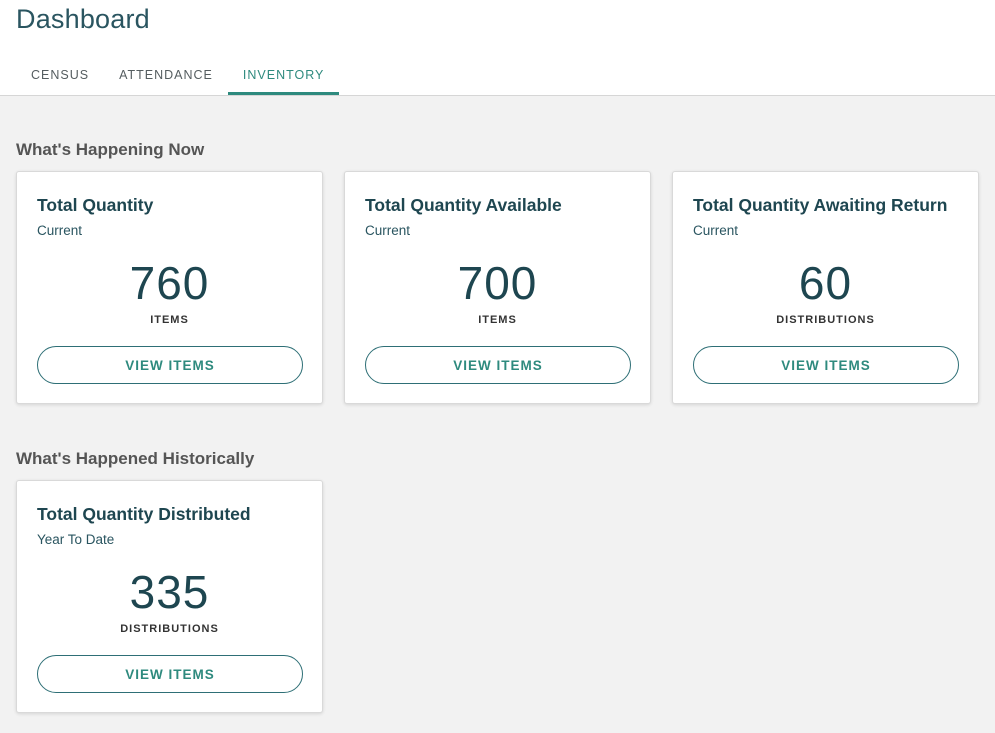  Describe the element at coordinates (497, 283) in the screenshot. I see `card-value: 700` at that location.